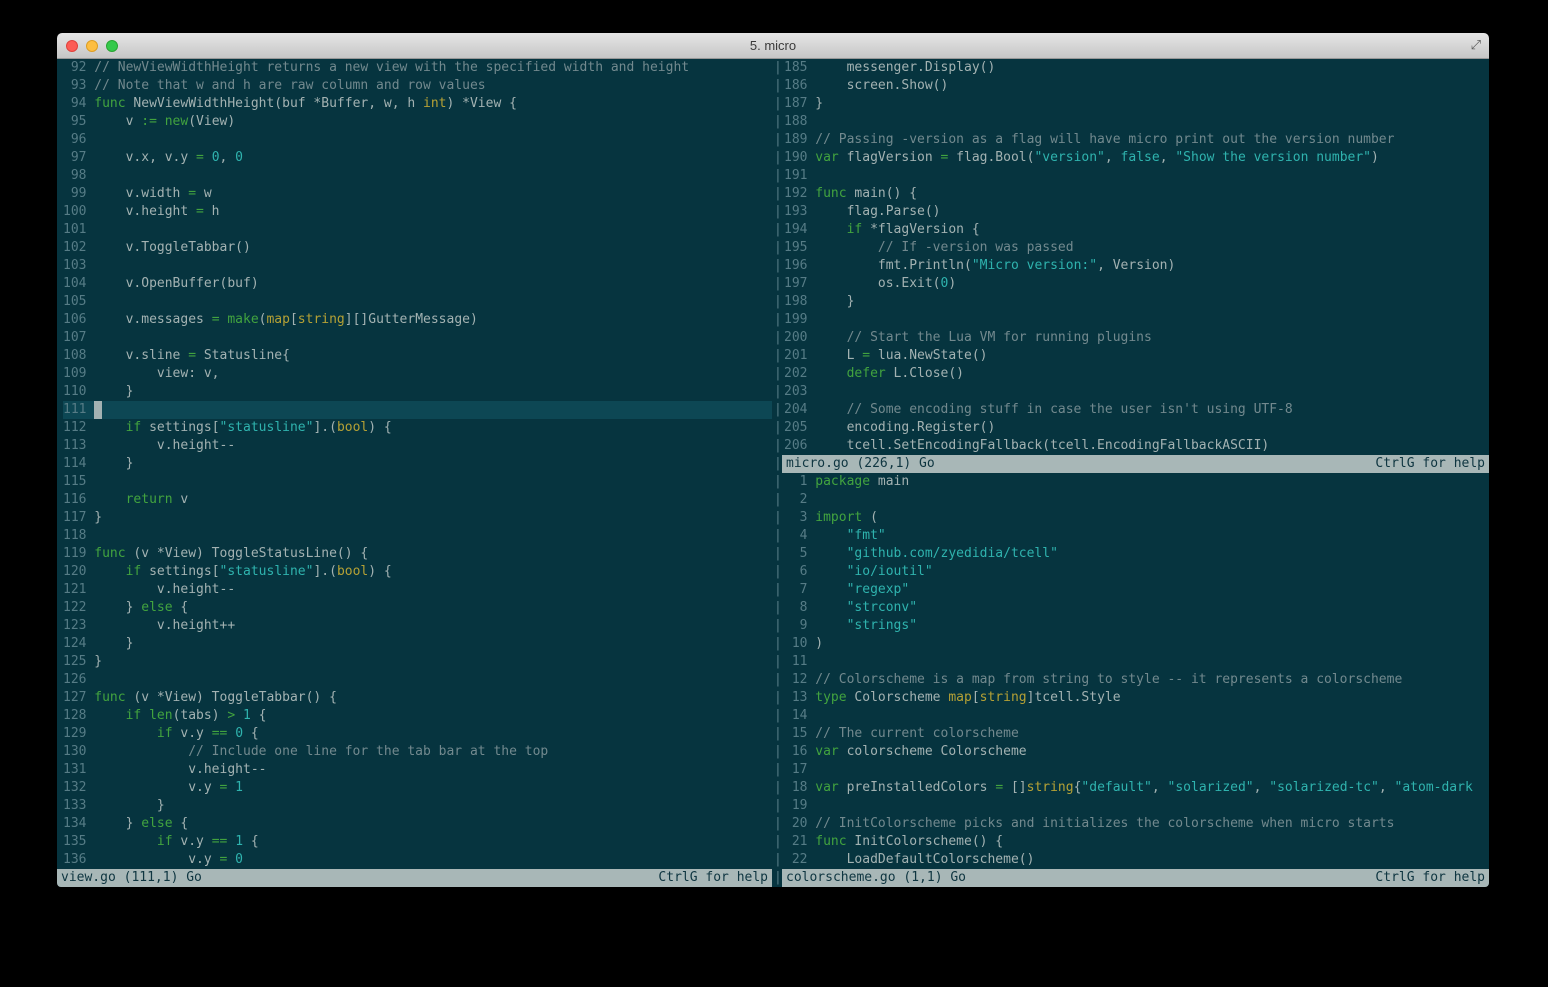  Describe the element at coordinates (1136, 572) in the screenshot. I see `code-line: 6 "io/ioutil"` at that location.